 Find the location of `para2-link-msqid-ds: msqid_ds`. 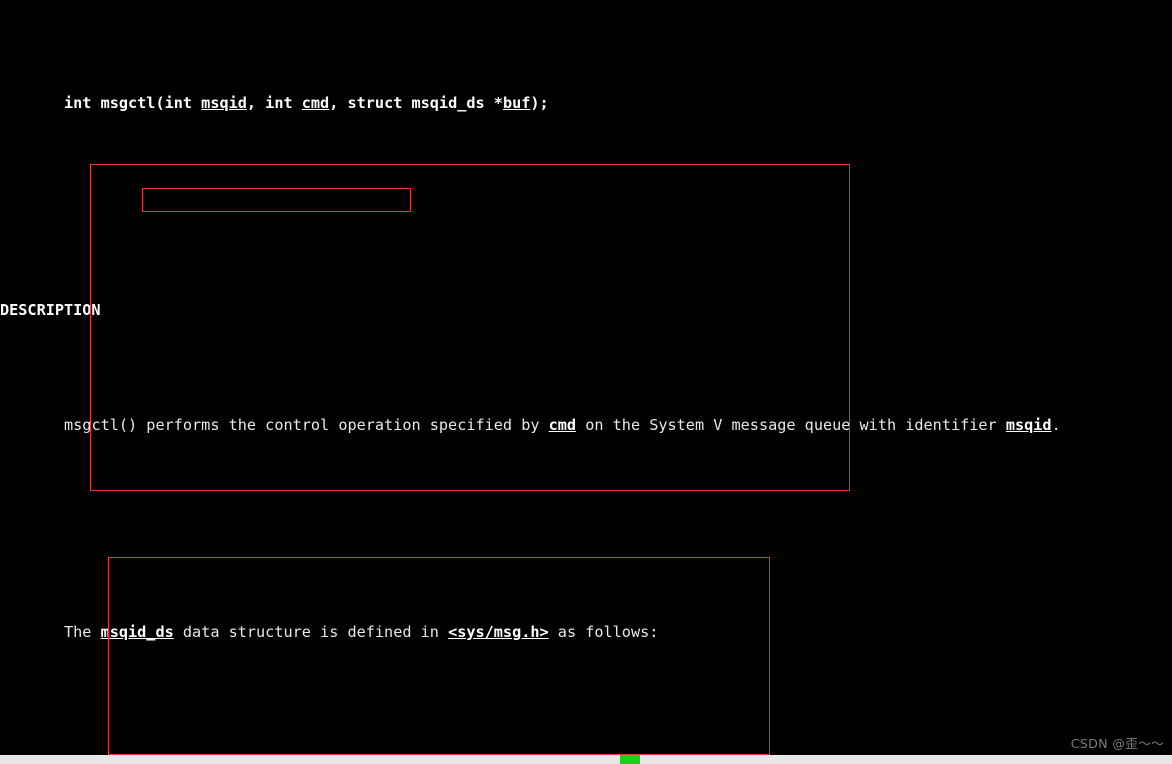

para2-link-msqid-ds: msqid_ds is located at coordinates (137, 632).